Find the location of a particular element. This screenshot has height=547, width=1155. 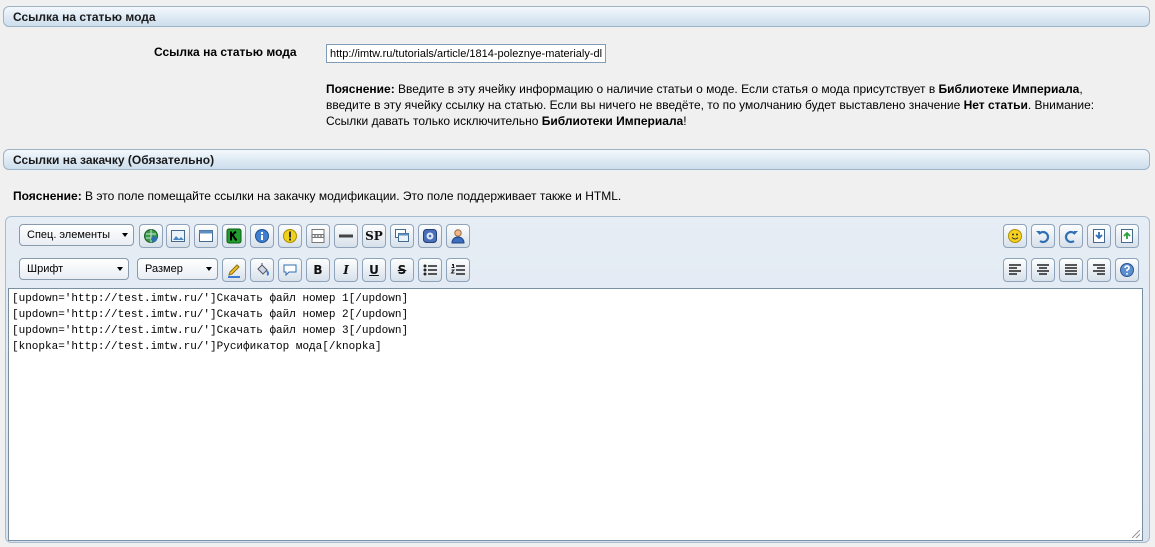

help-button is located at coordinates (1127, 270).